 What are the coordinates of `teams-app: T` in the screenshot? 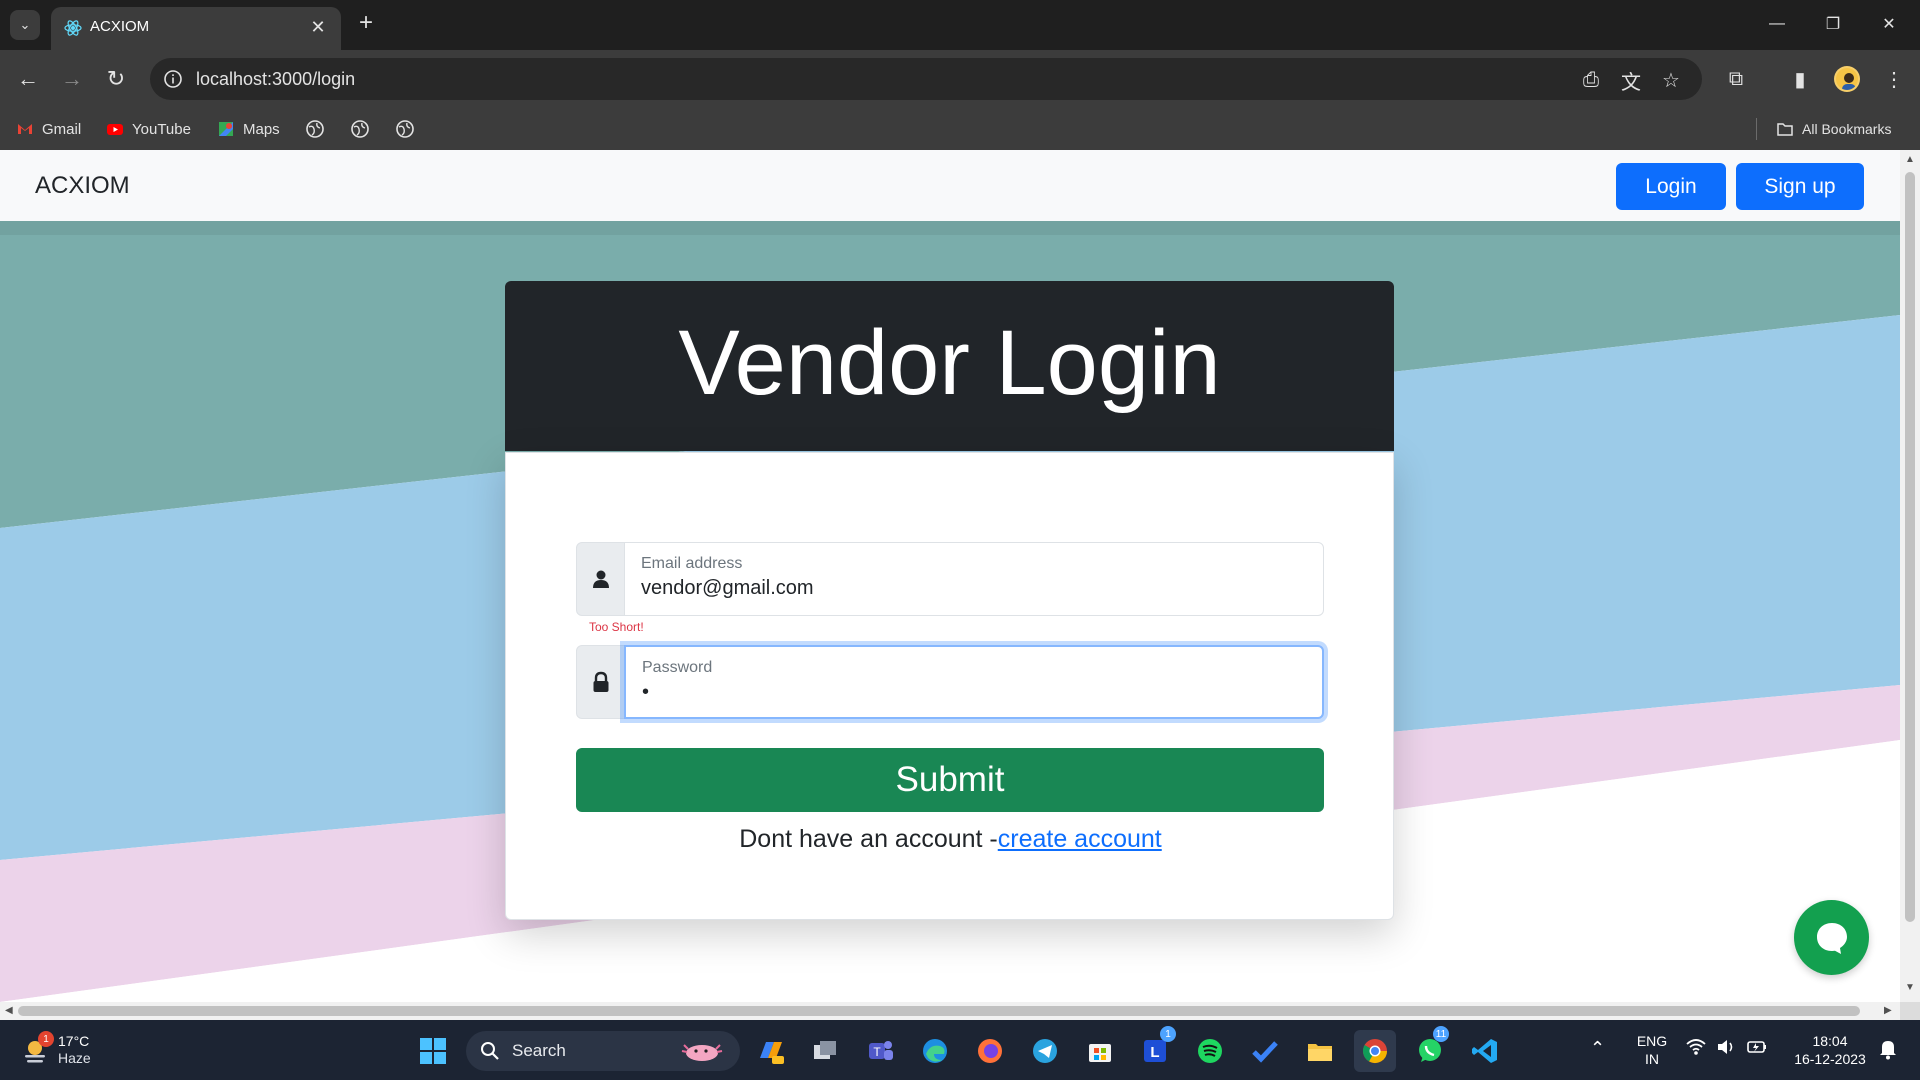 It's located at (880, 1051).